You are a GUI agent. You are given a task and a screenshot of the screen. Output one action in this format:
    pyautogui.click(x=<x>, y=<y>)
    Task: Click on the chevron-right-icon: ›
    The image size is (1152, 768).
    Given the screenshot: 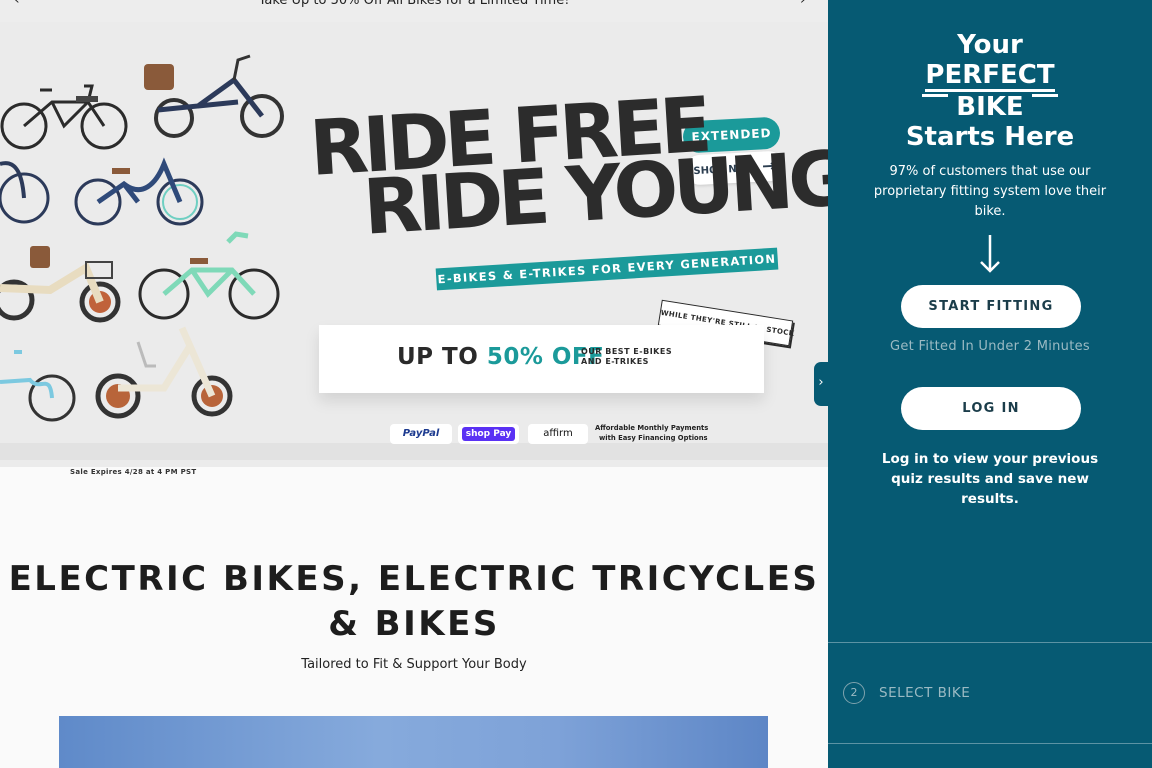 What is the action you would take?
    pyautogui.click(x=803, y=4)
    